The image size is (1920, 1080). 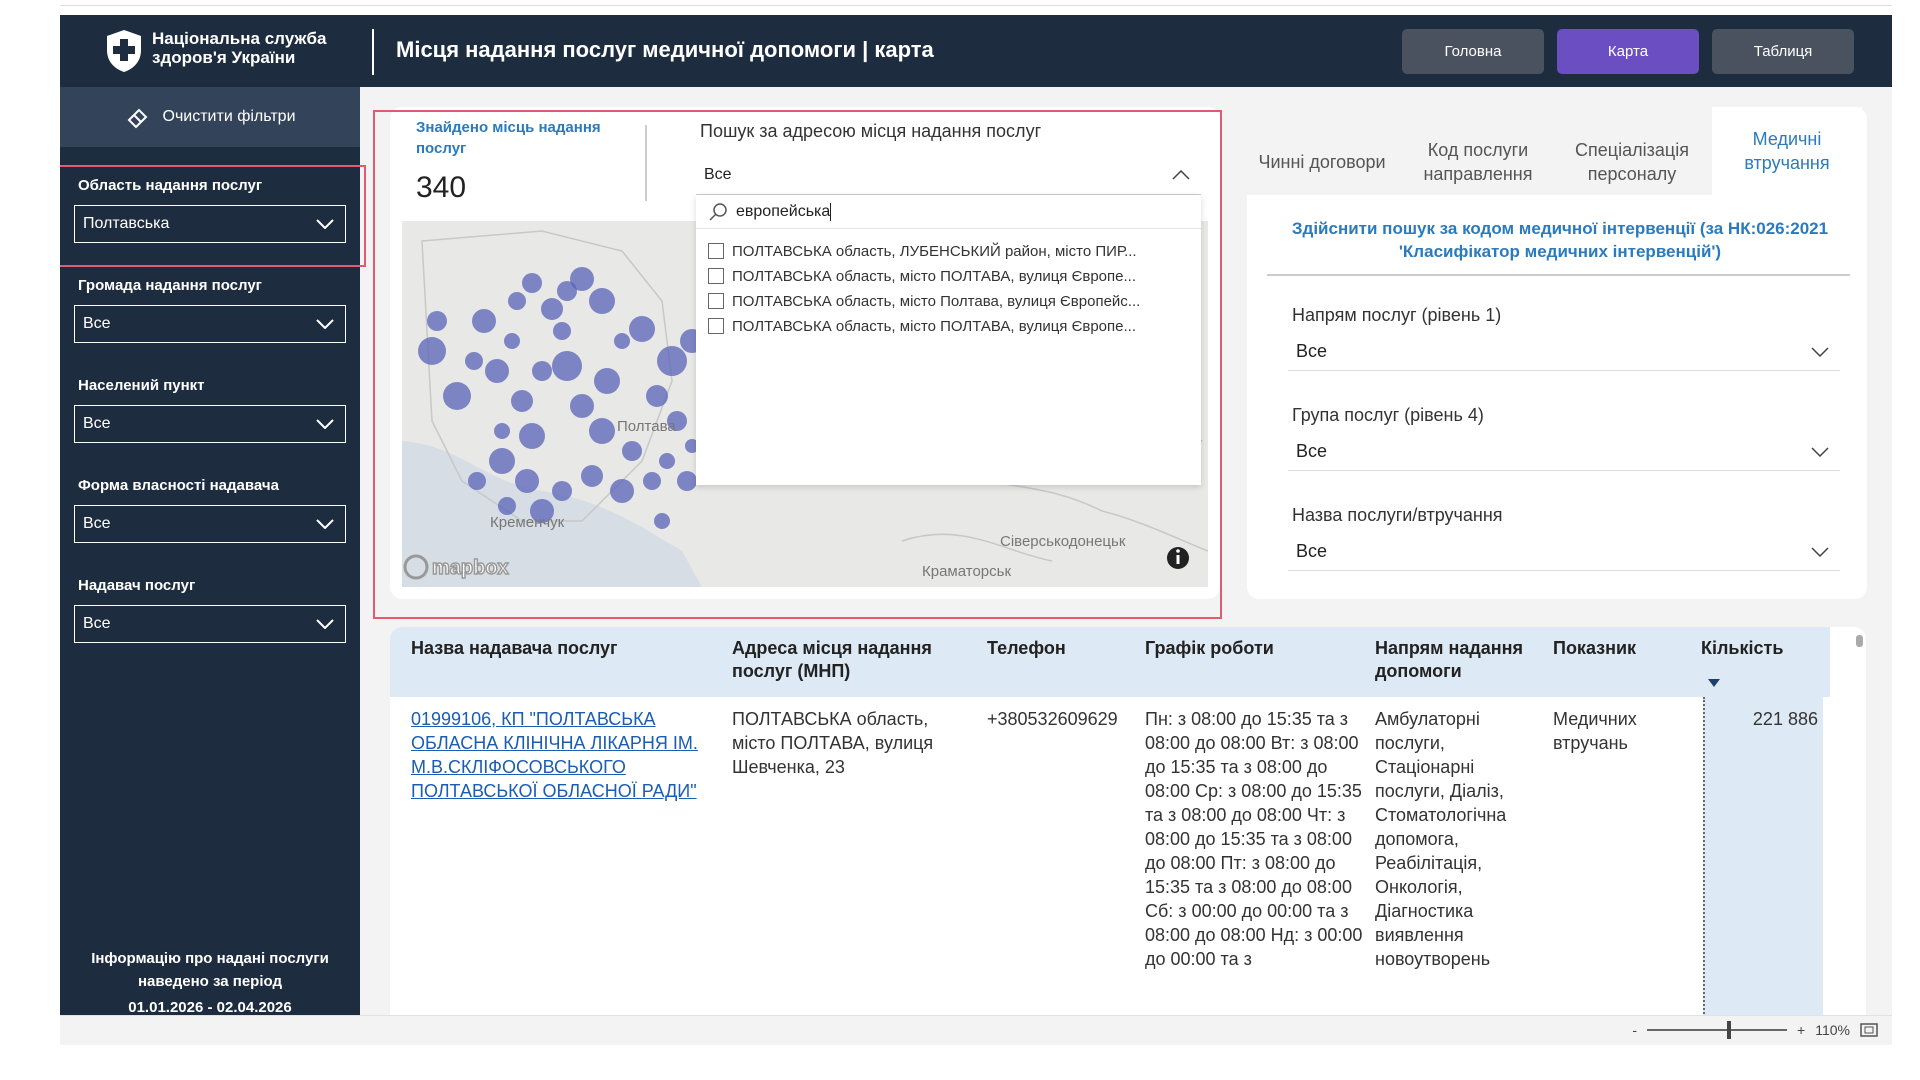 What do you see at coordinates (210, 424) in the screenshot?
I see `settlement-filter-select: Все` at bounding box center [210, 424].